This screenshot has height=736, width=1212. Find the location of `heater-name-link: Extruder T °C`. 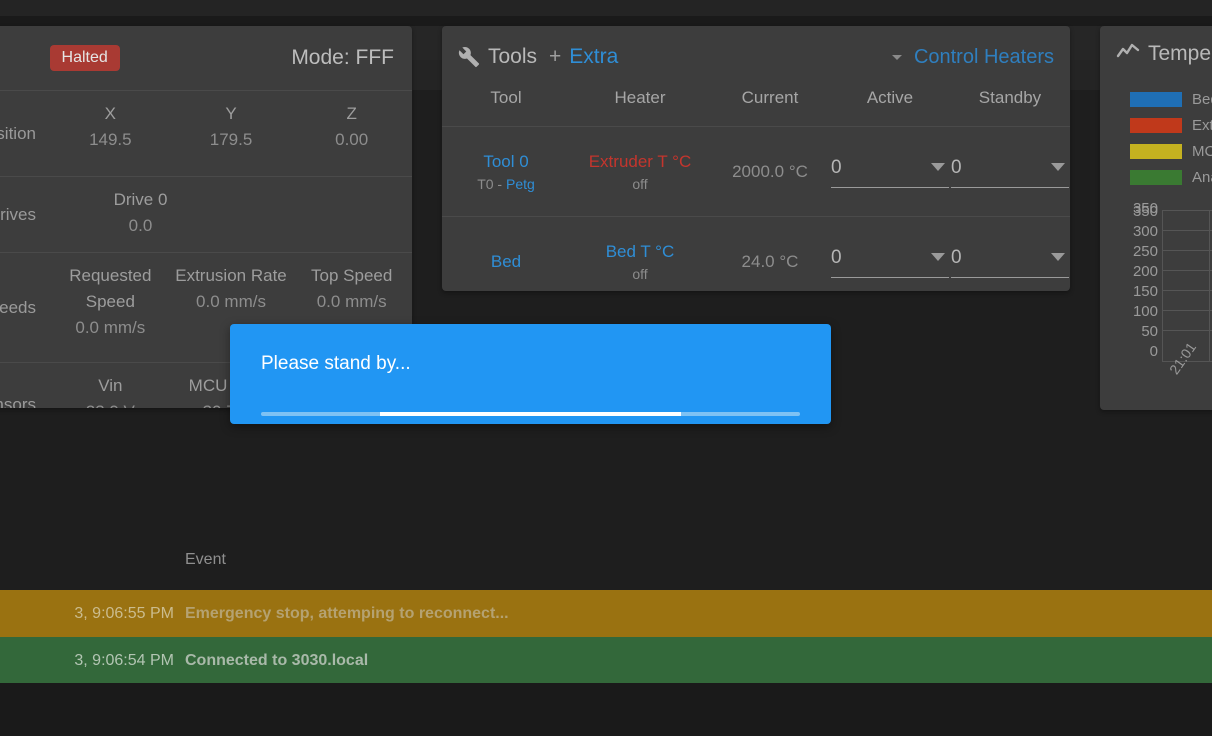

heater-name-link: Extruder T °C is located at coordinates (640, 162).